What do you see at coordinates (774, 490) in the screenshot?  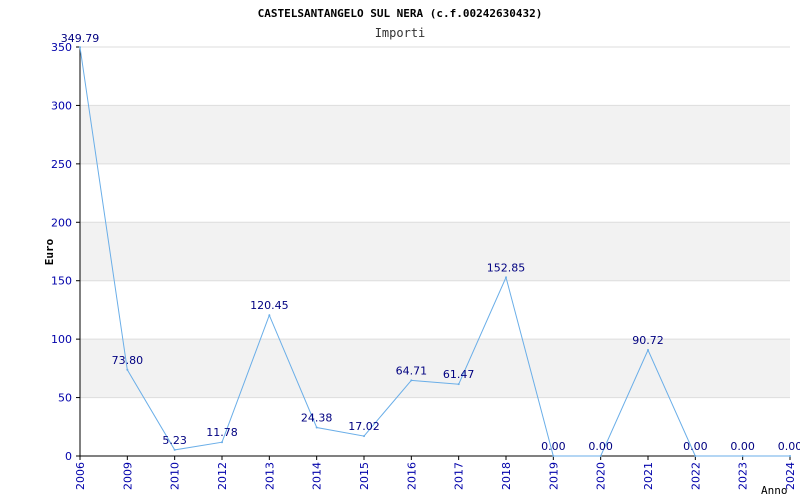 I see `x-axis-label: Anno` at bounding box center [774, 490].